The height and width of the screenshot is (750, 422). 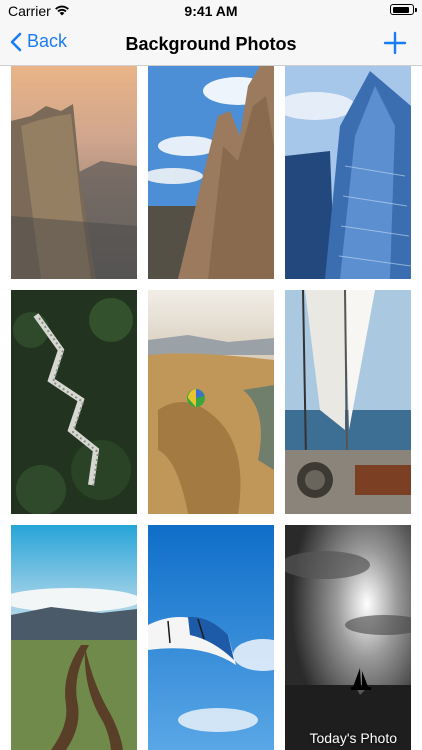 What do you see at coordinates (211, 44) in the screenshot?
I see `navigation-bar: Back Background Photos` at bounding box center [211, 44].